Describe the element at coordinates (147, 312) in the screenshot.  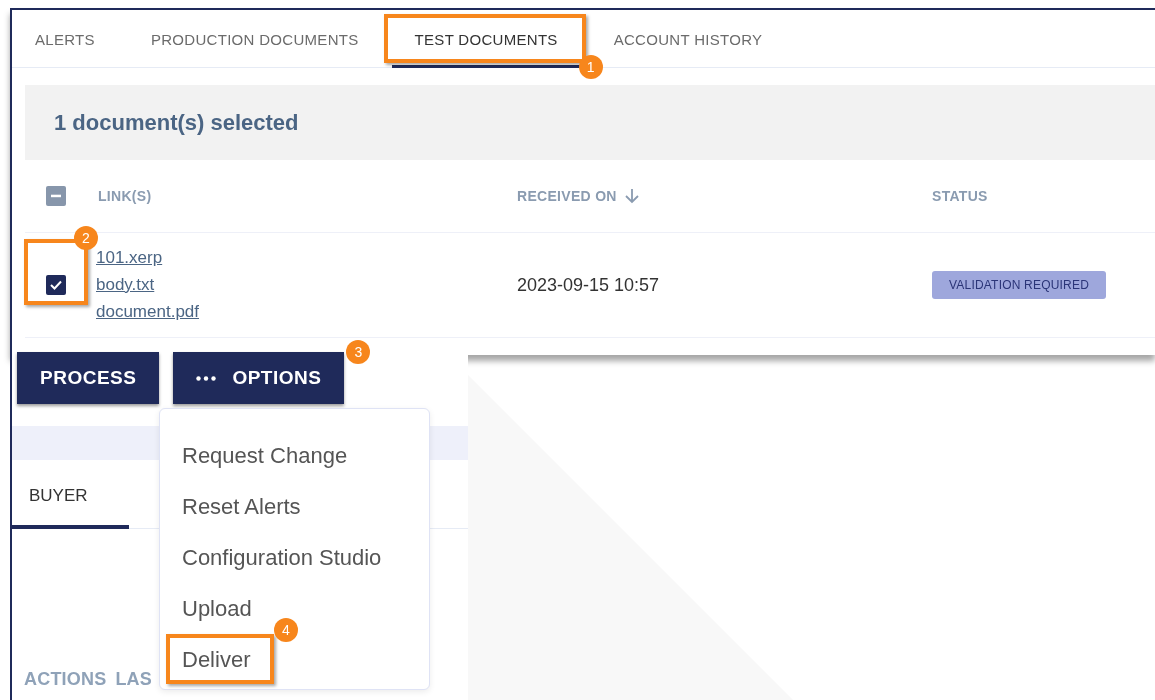
I see `file-link: document.pdf` at that location.